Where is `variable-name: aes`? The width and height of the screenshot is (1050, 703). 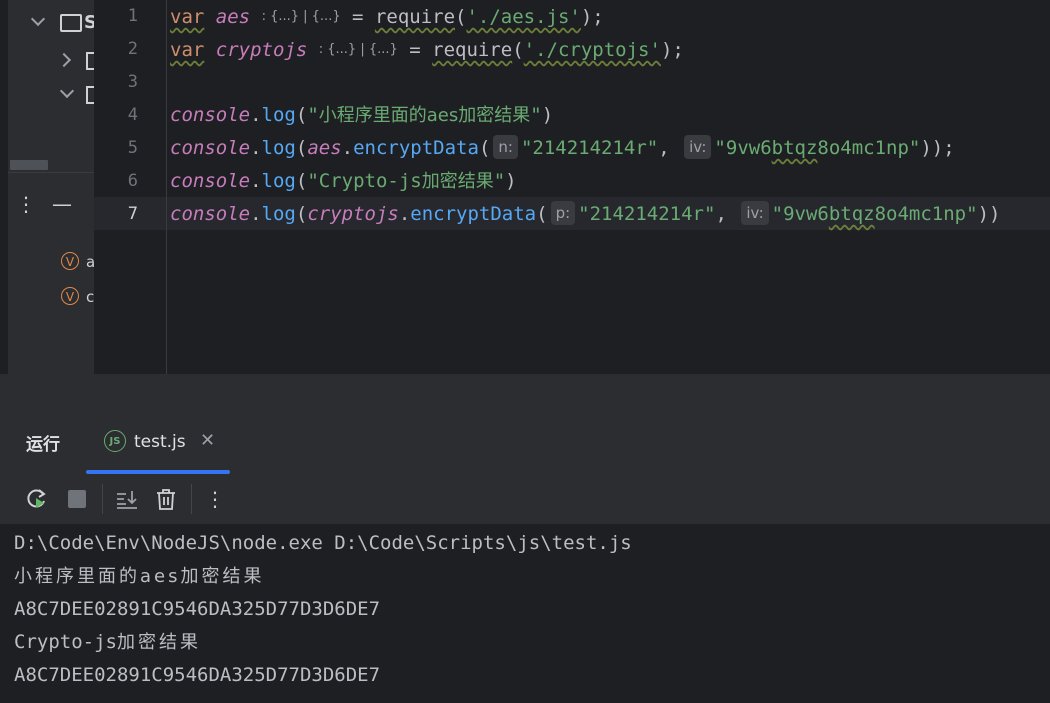 variable-name: aes is located at coordinates (233, 17).